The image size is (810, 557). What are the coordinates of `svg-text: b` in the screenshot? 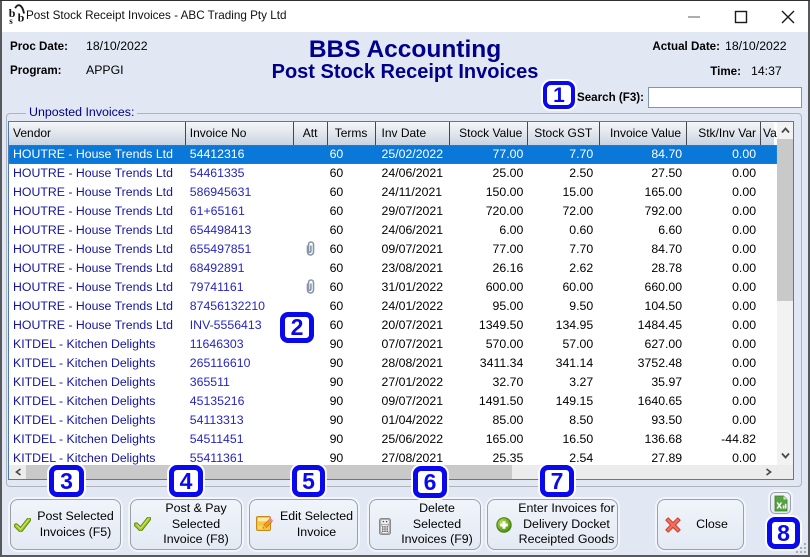 It's located at (21, 18).